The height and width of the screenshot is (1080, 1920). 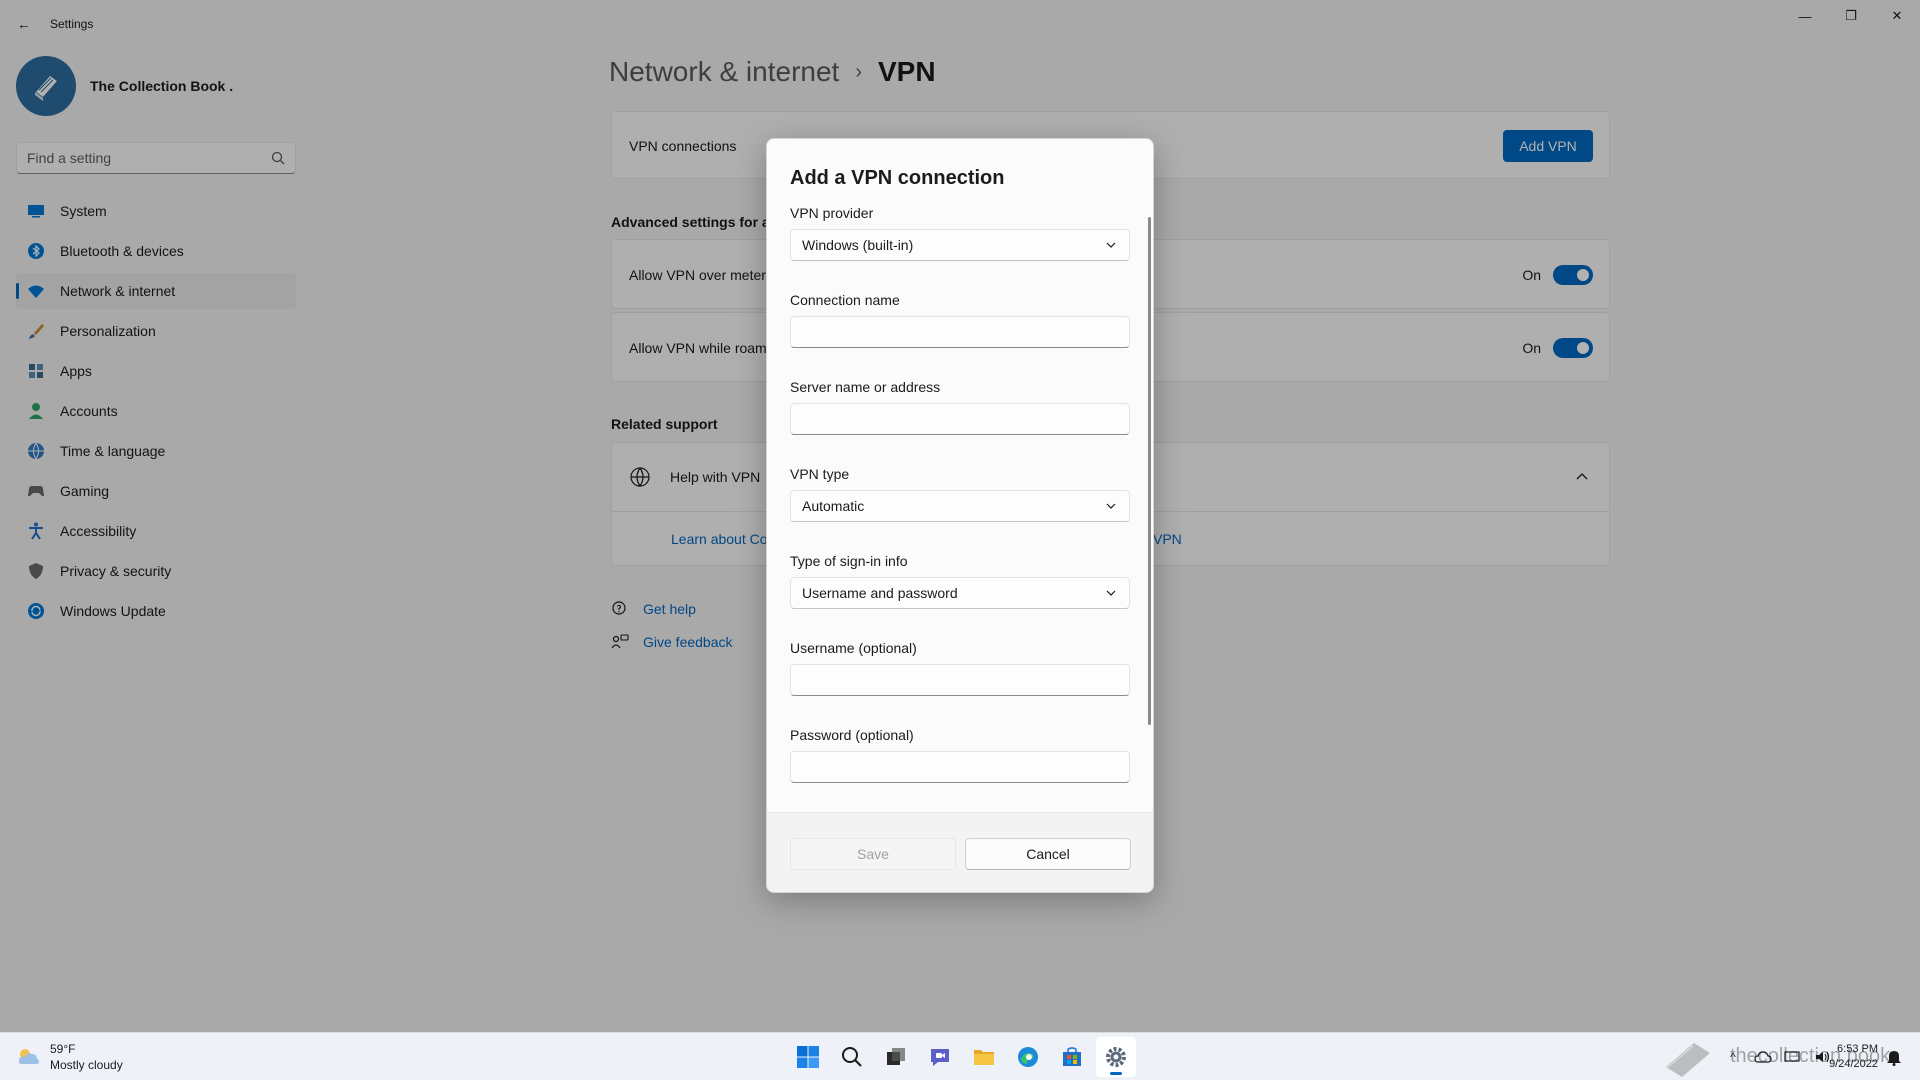 I want to click on start-icon, so click(x=808, y=1057).